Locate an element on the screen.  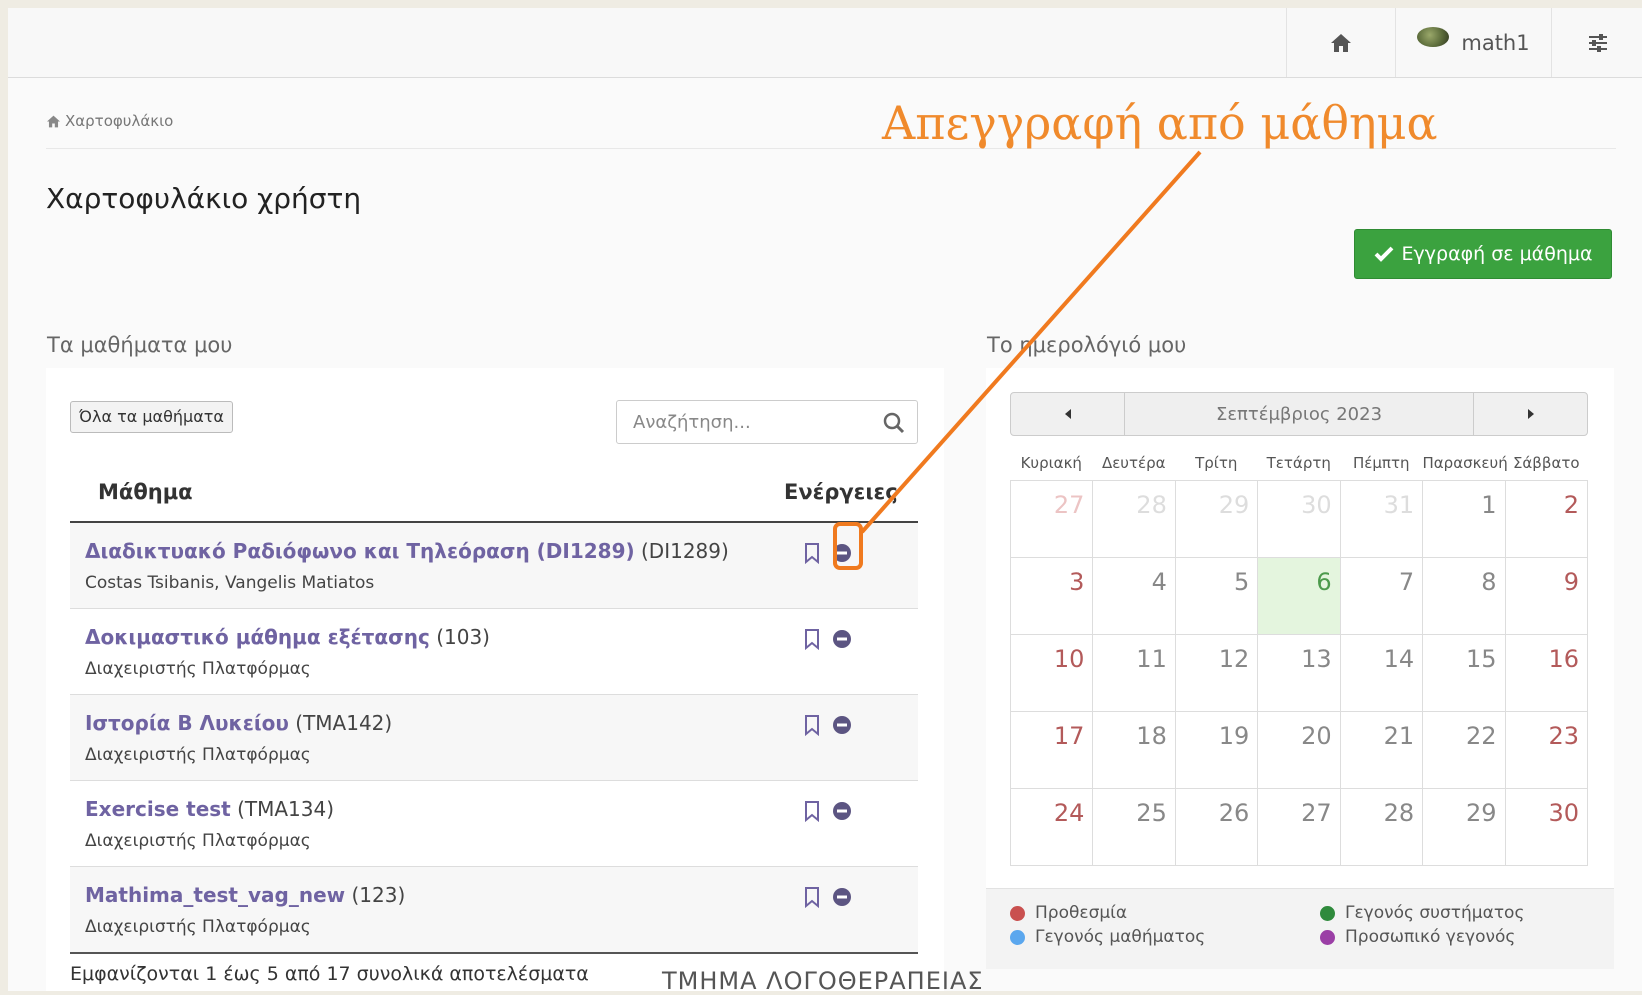
weekday-label: Τετάρτη is located at coordinates (1298, 463).